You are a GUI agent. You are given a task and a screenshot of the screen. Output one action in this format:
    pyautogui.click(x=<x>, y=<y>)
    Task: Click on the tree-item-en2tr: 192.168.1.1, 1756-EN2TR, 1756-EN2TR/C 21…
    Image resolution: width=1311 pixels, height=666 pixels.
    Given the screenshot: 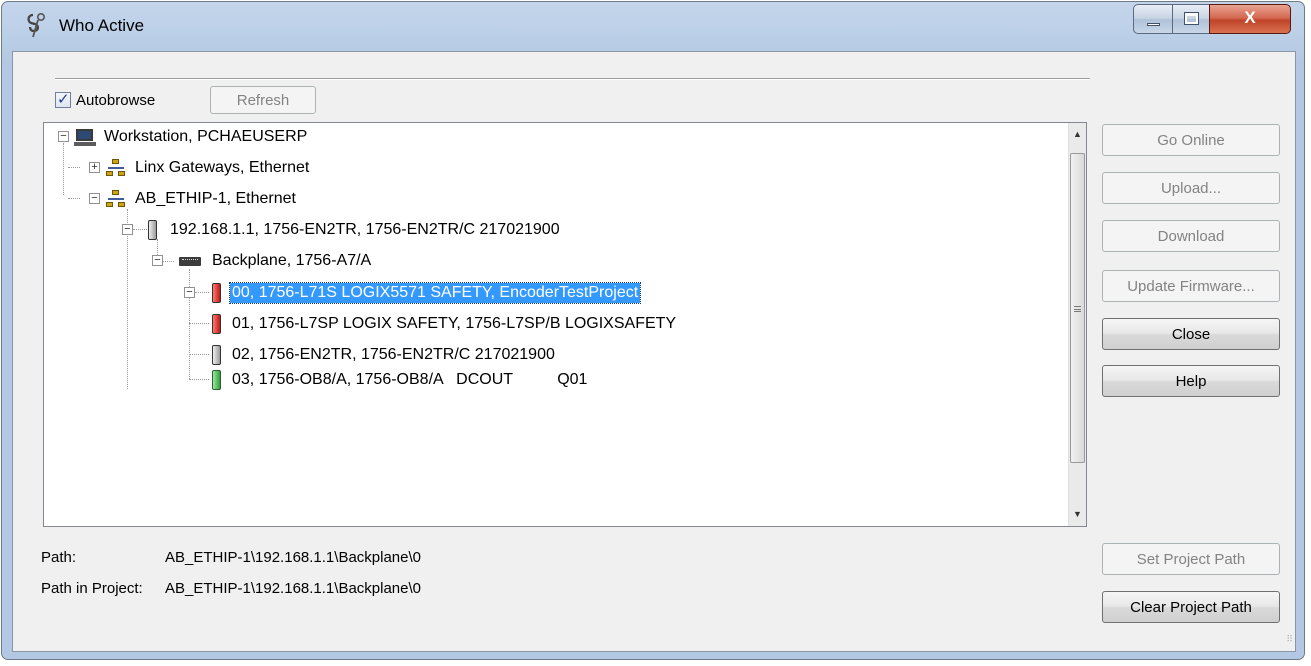 What is the action you would take?
    pyautogui.click(x=355, y=230)
    